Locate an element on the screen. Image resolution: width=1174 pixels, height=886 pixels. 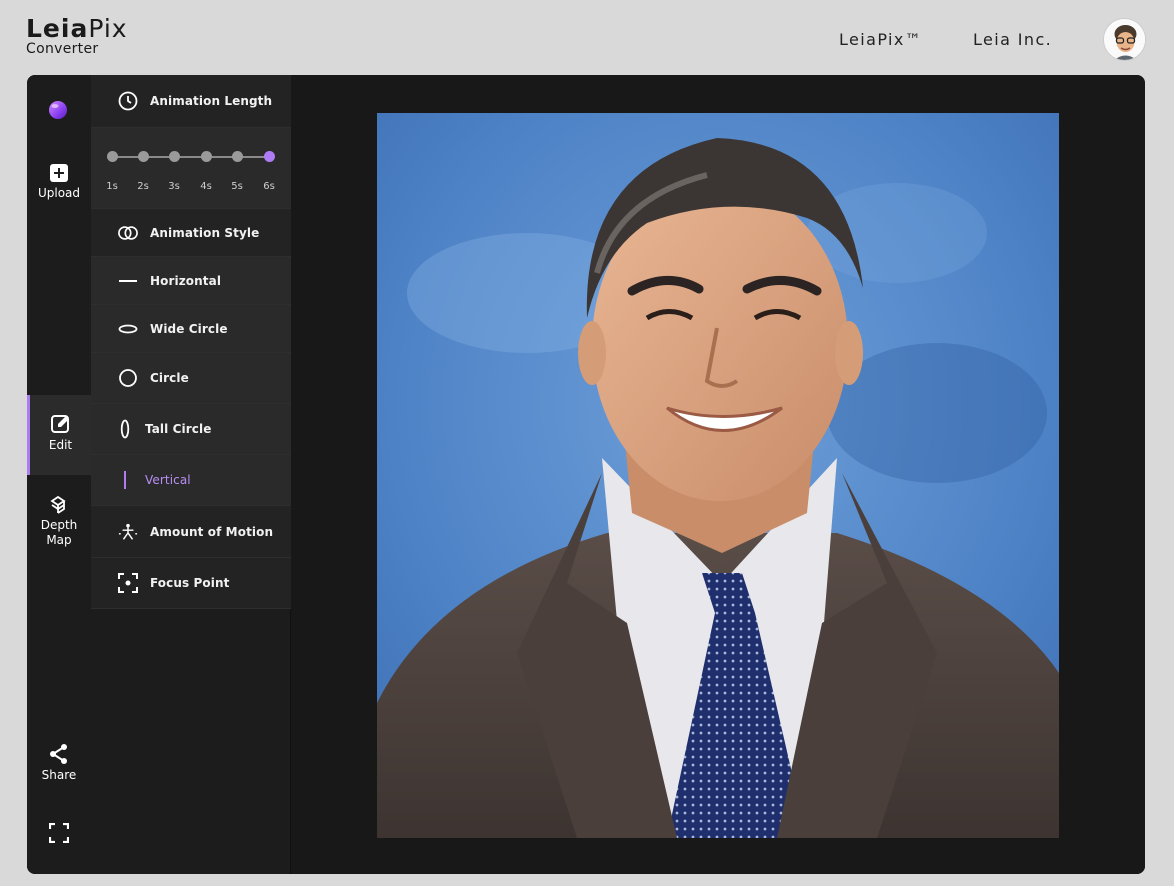
depth-map-label-line2: Map is located at coordinates (59, 540).